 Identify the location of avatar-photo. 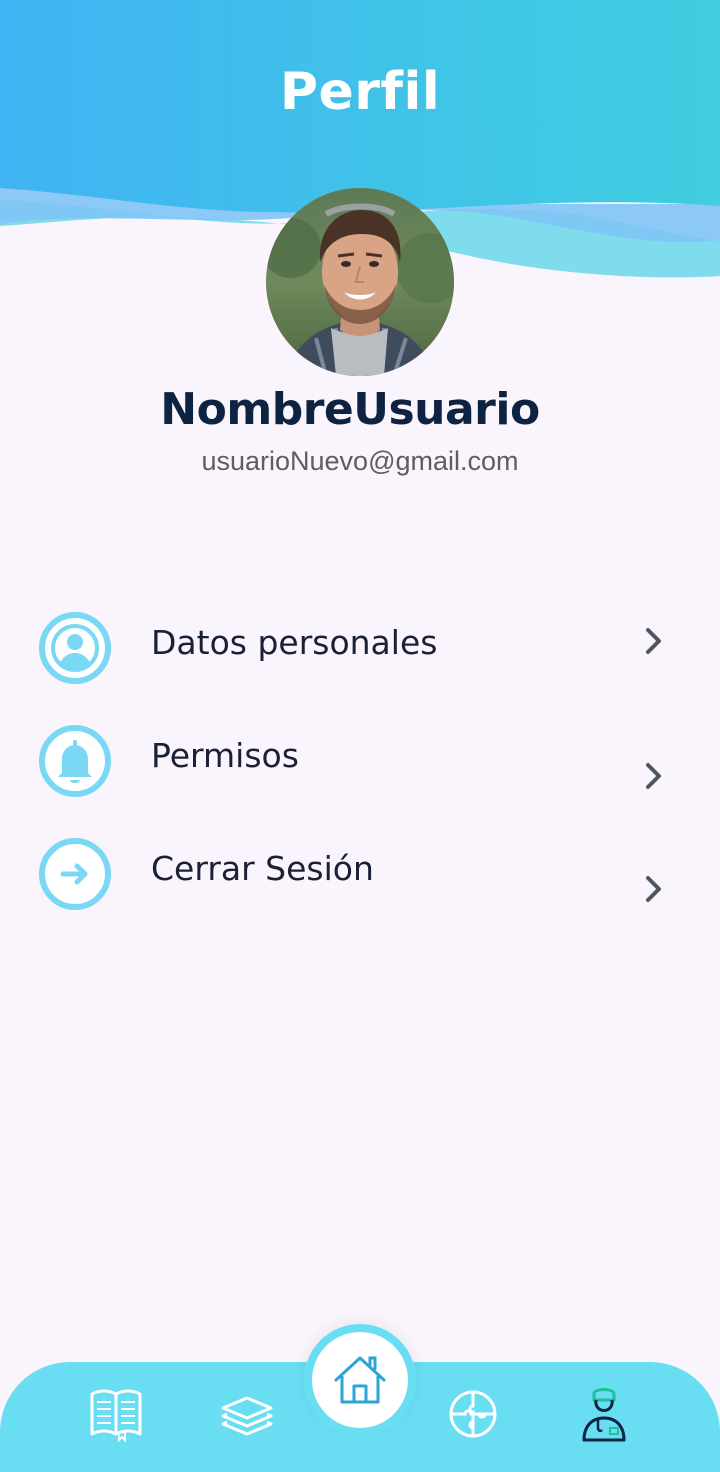
(360, 282).